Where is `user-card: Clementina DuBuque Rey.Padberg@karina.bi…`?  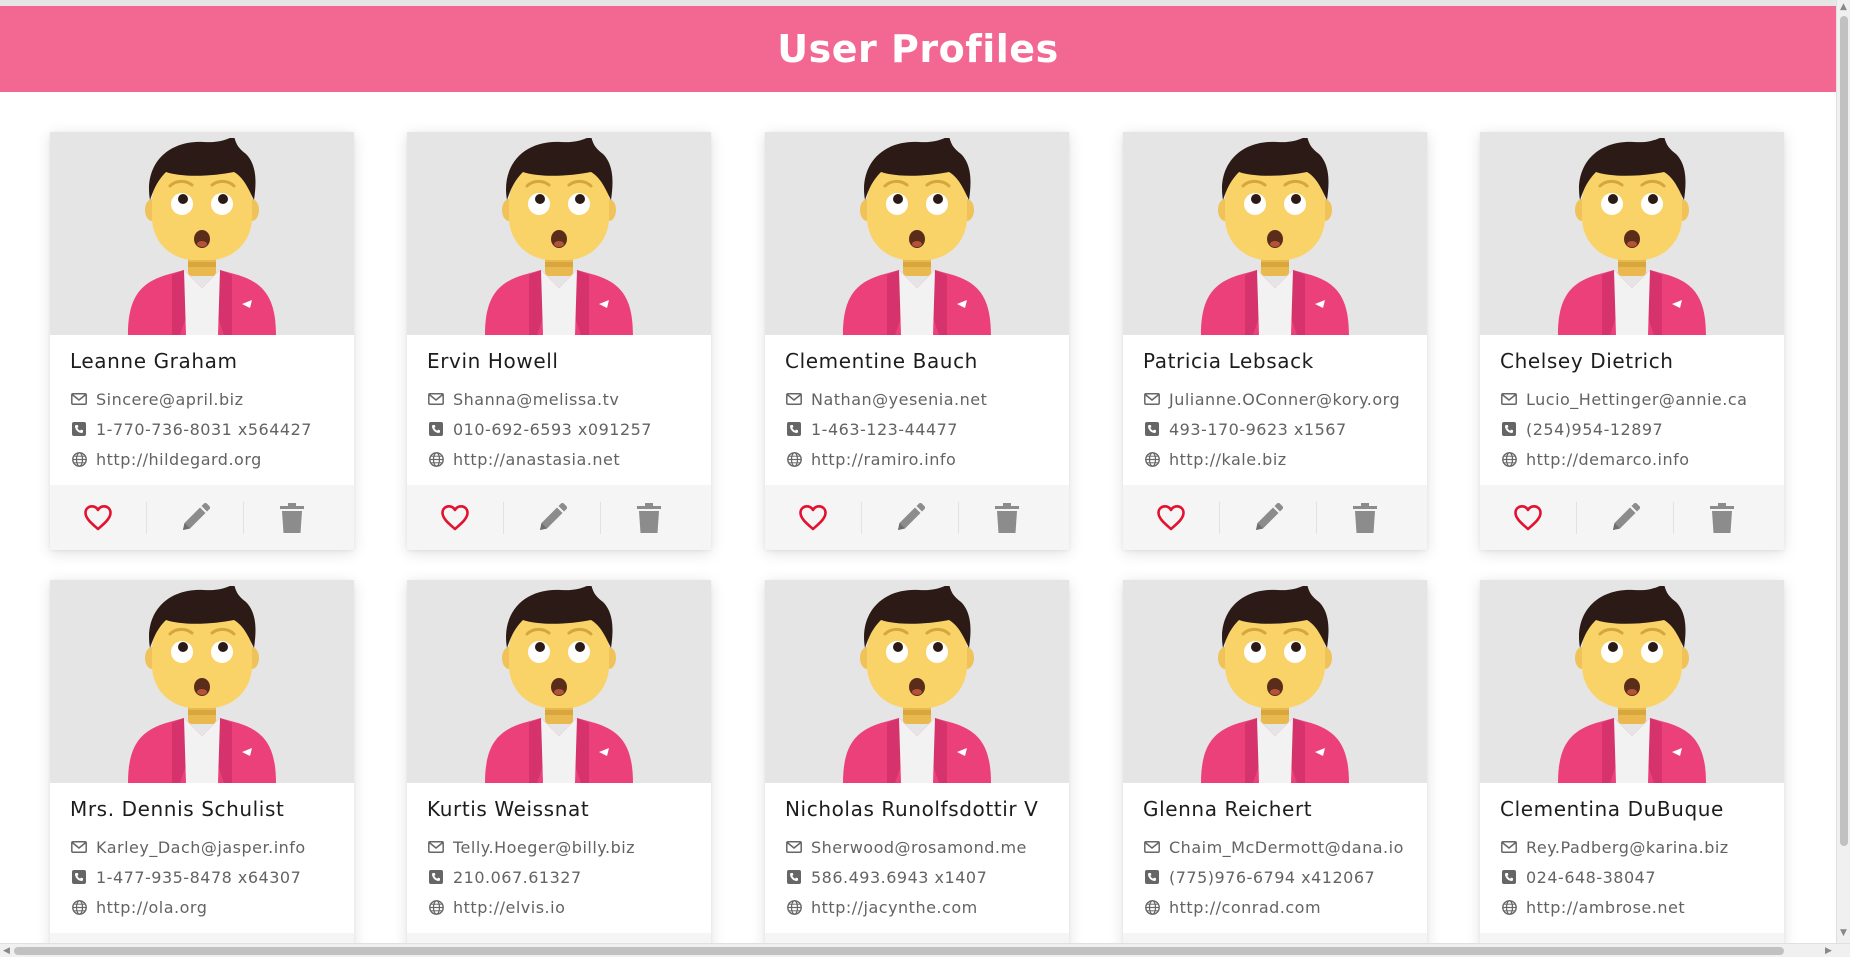 user-card: Clementina DuBuque Rey.Padberg@karina.bi… is located at coordinates (1632, 768).